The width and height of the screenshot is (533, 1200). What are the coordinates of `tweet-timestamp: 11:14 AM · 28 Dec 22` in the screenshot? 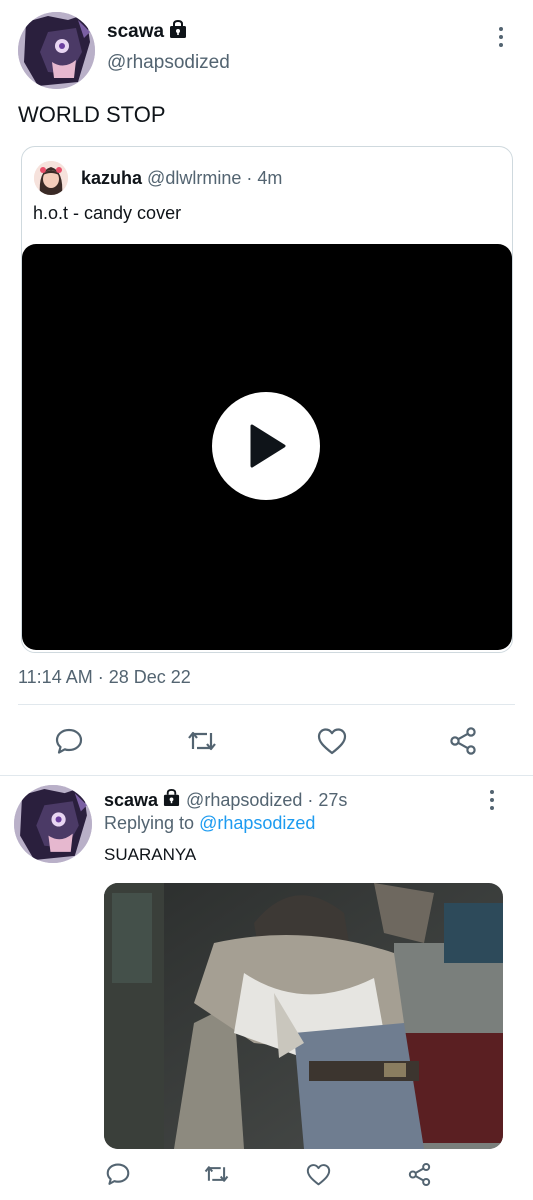 It's located at (104, 677).